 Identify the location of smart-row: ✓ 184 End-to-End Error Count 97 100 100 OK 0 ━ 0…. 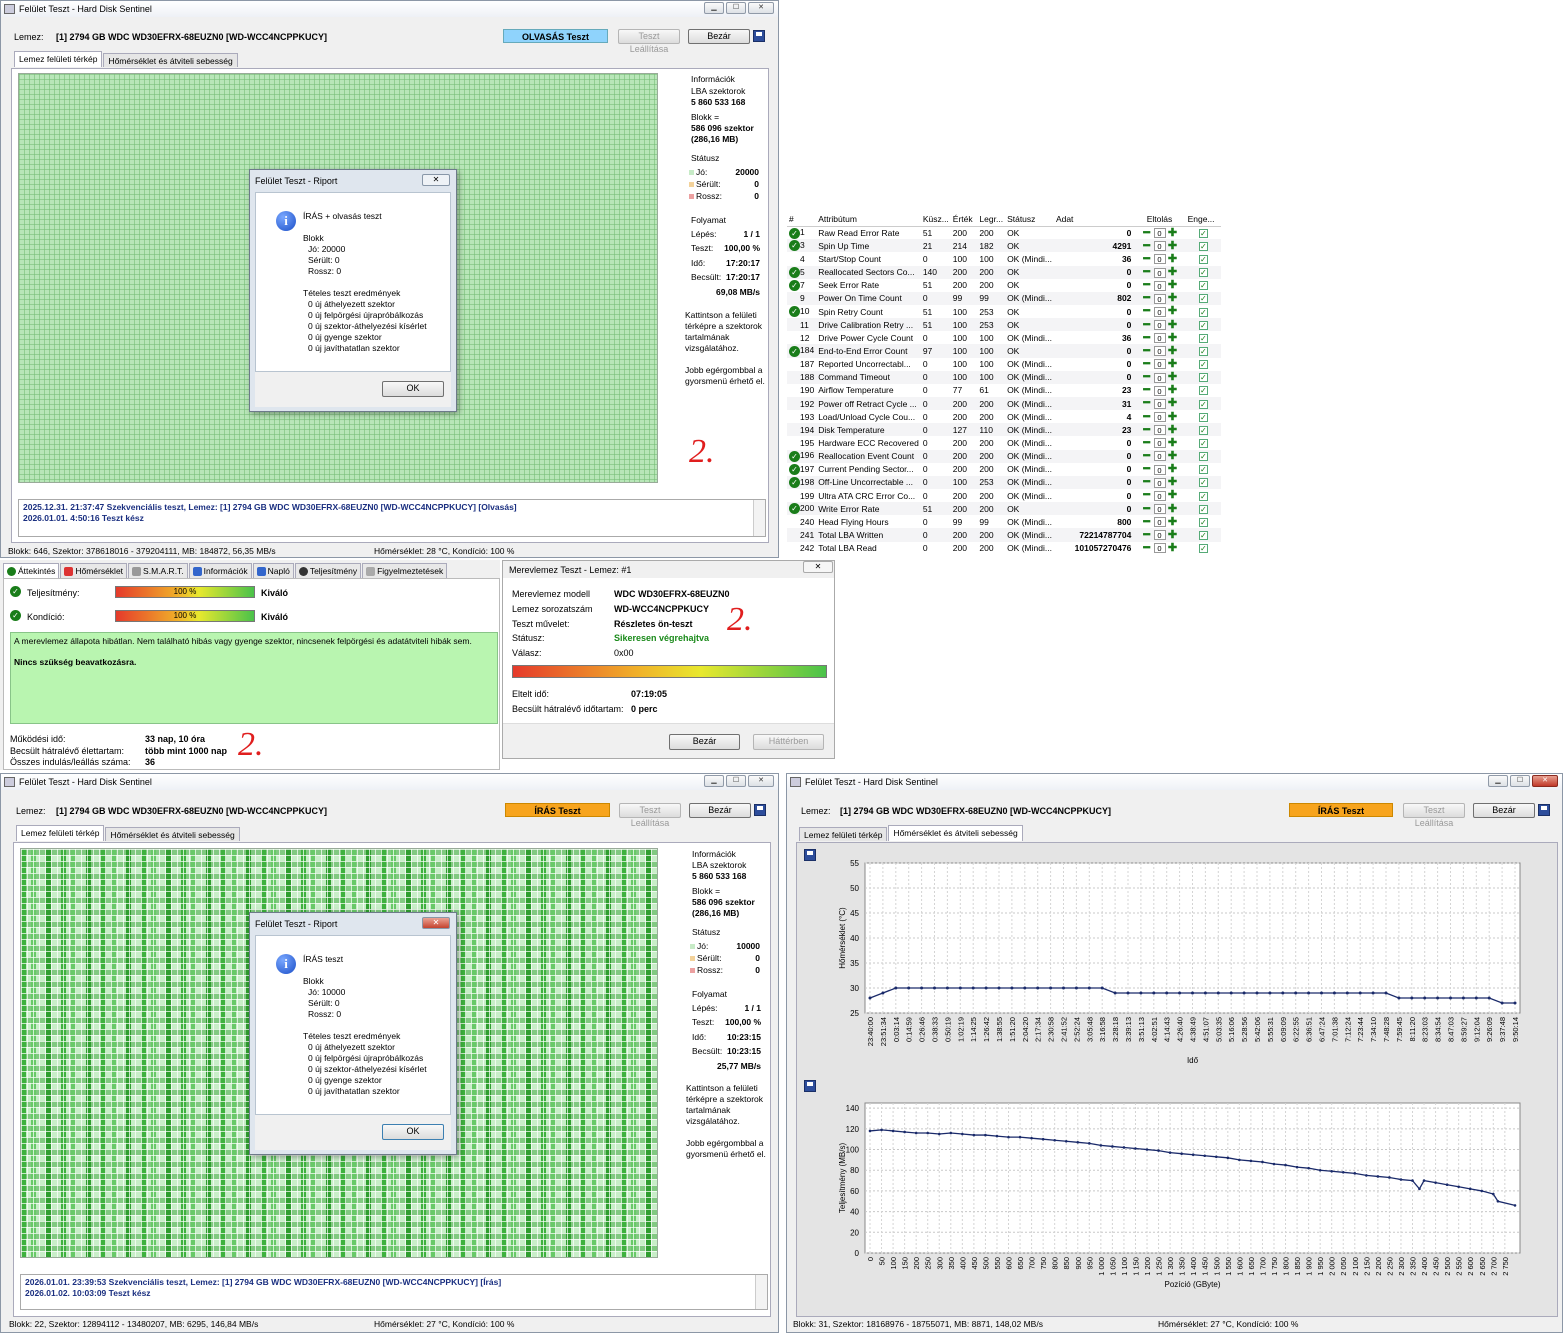
(1004, 351).